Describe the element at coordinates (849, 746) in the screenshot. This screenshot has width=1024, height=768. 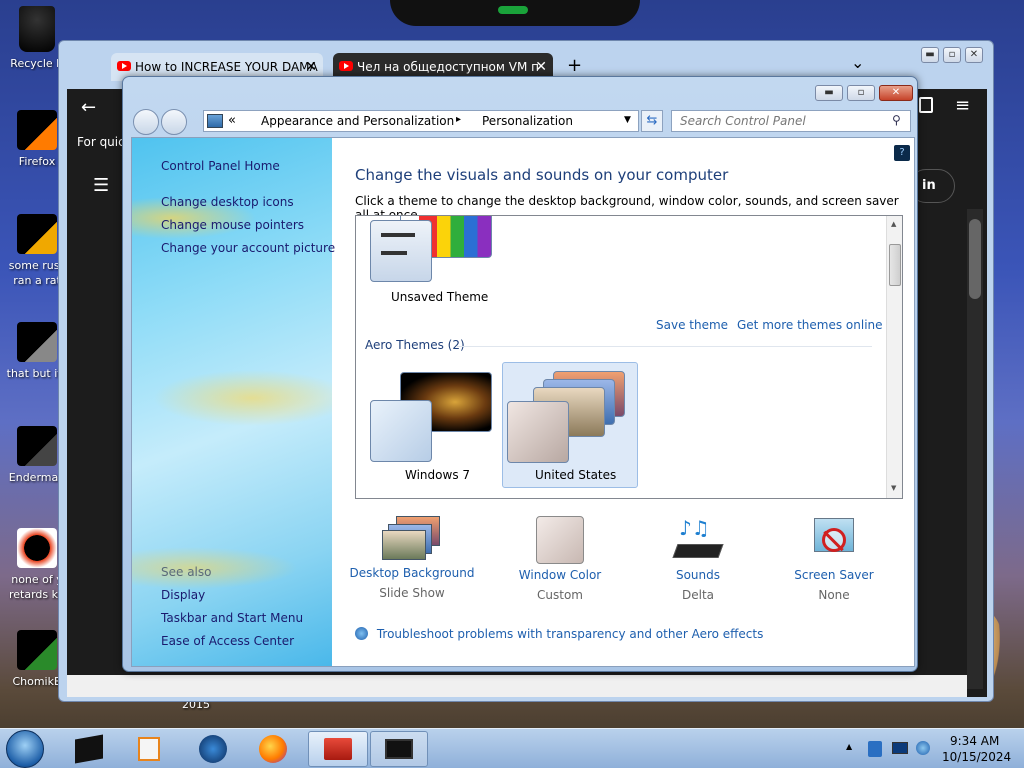
I see `tray-expand-icon: ▲` at that location.